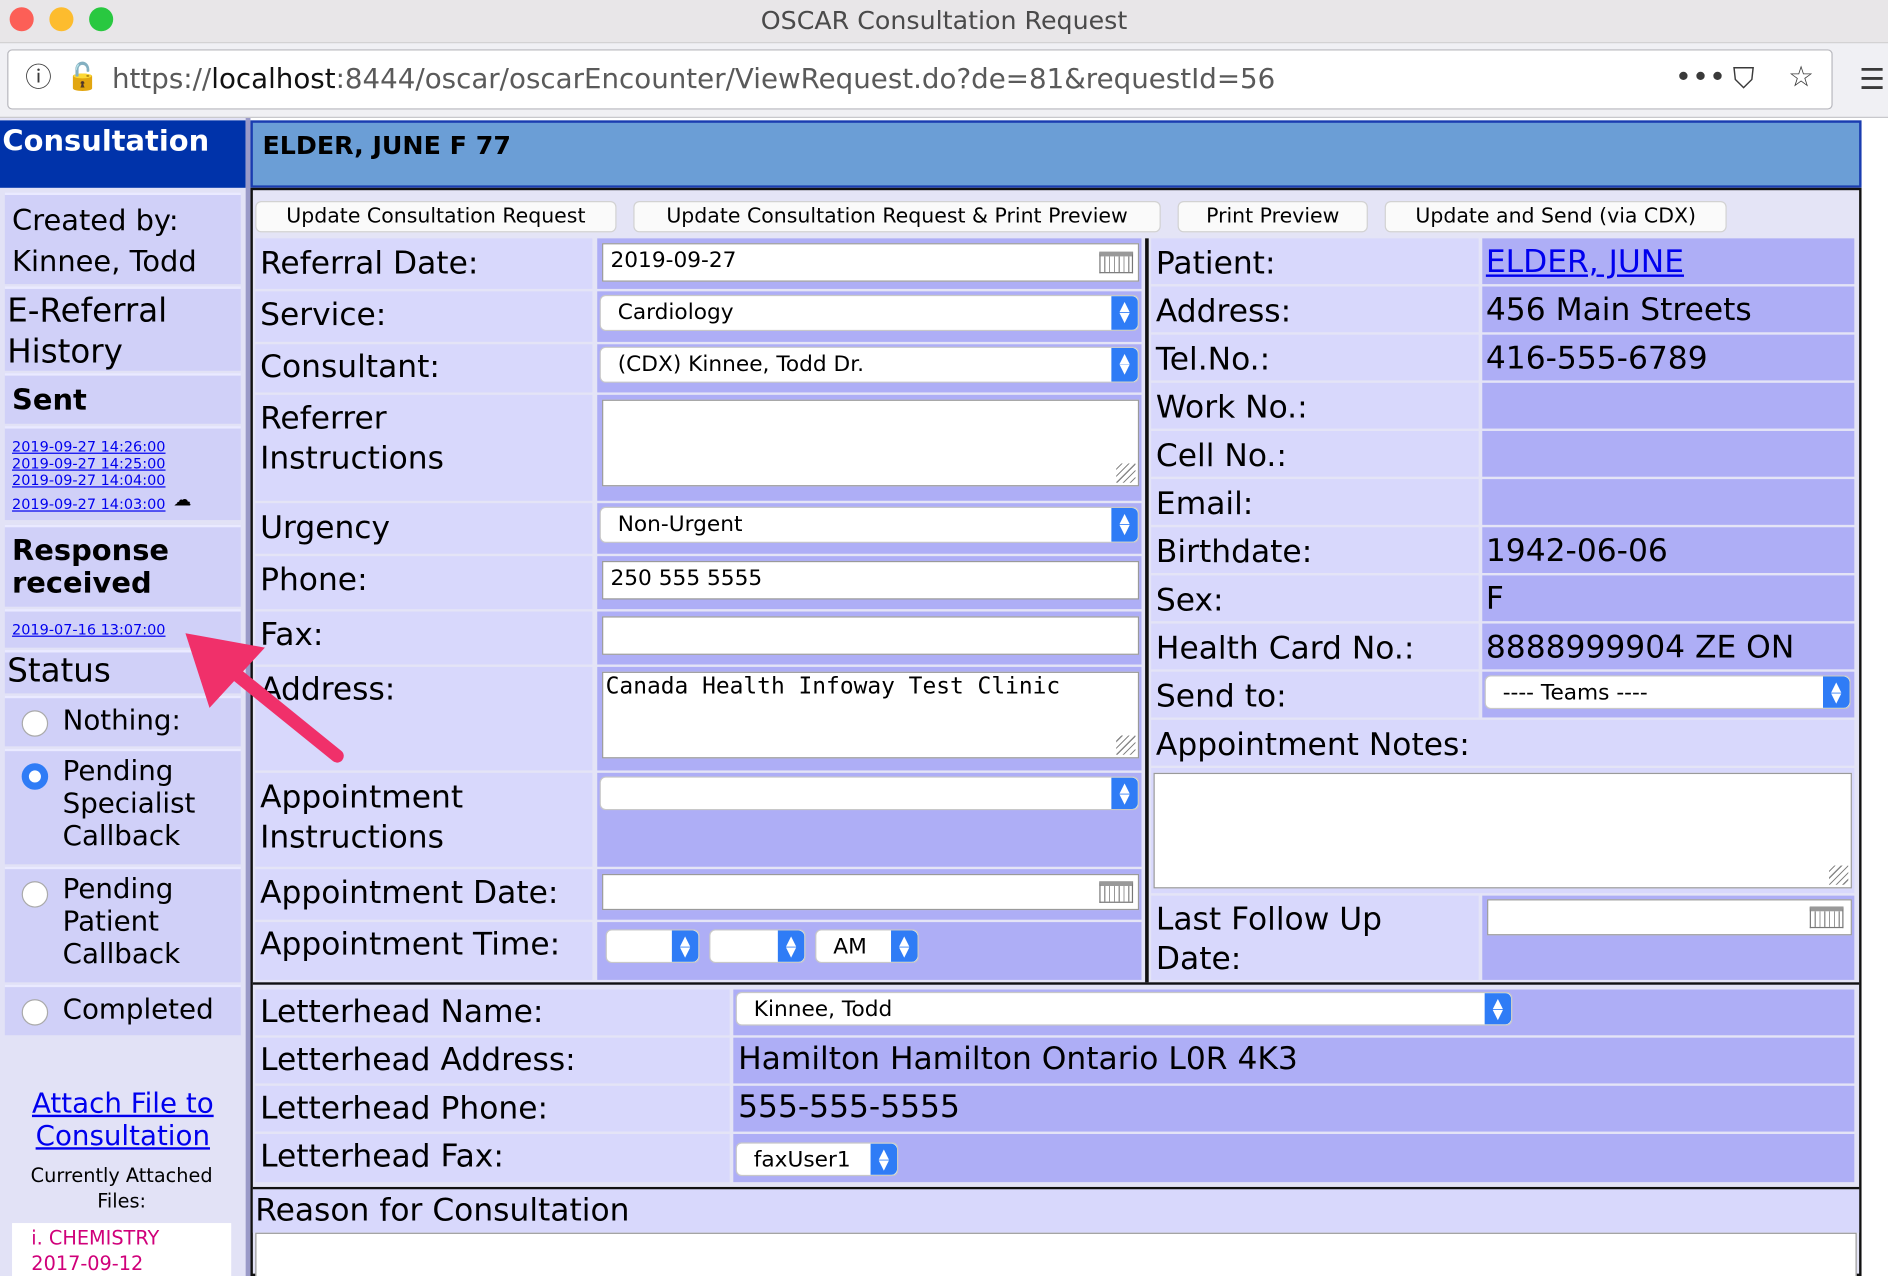 This screenshot has width=1888, height=1276. Describe the element at coordinates (325, 528) in the screenshot. I see `urgency-label: Urgency` at that location.